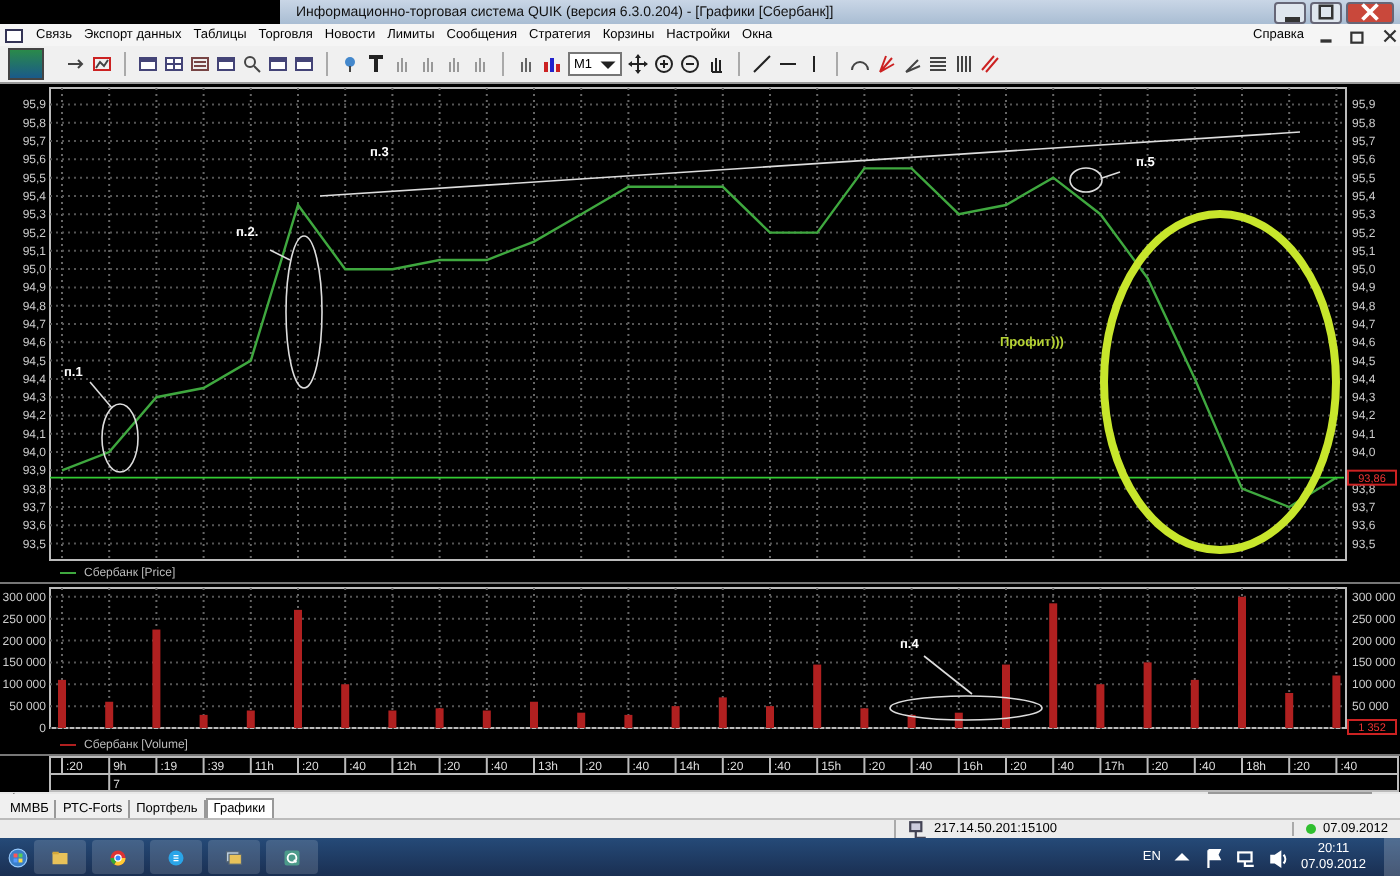  Describe the element at coordinates (26, 64) in the screenshot. I see `chart-thumbnail` at that location.